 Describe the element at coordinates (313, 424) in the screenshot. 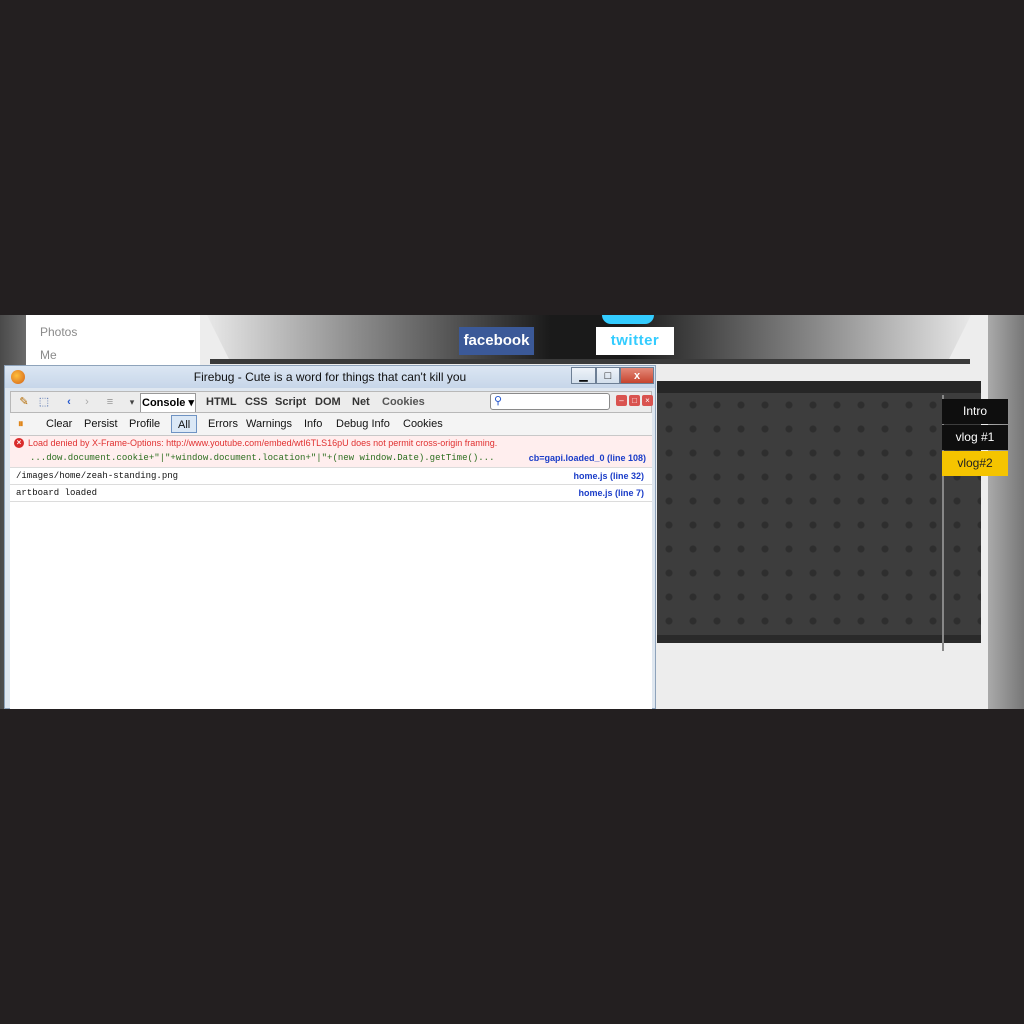

I see `filter-info: Info` at that location.